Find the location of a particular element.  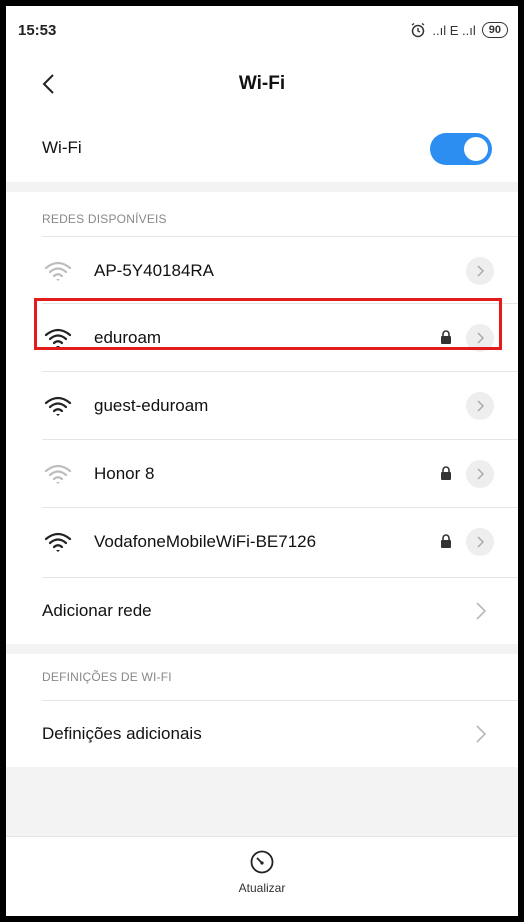

network-name: AP-5Y40184RA is located at coordinates (154, 270).